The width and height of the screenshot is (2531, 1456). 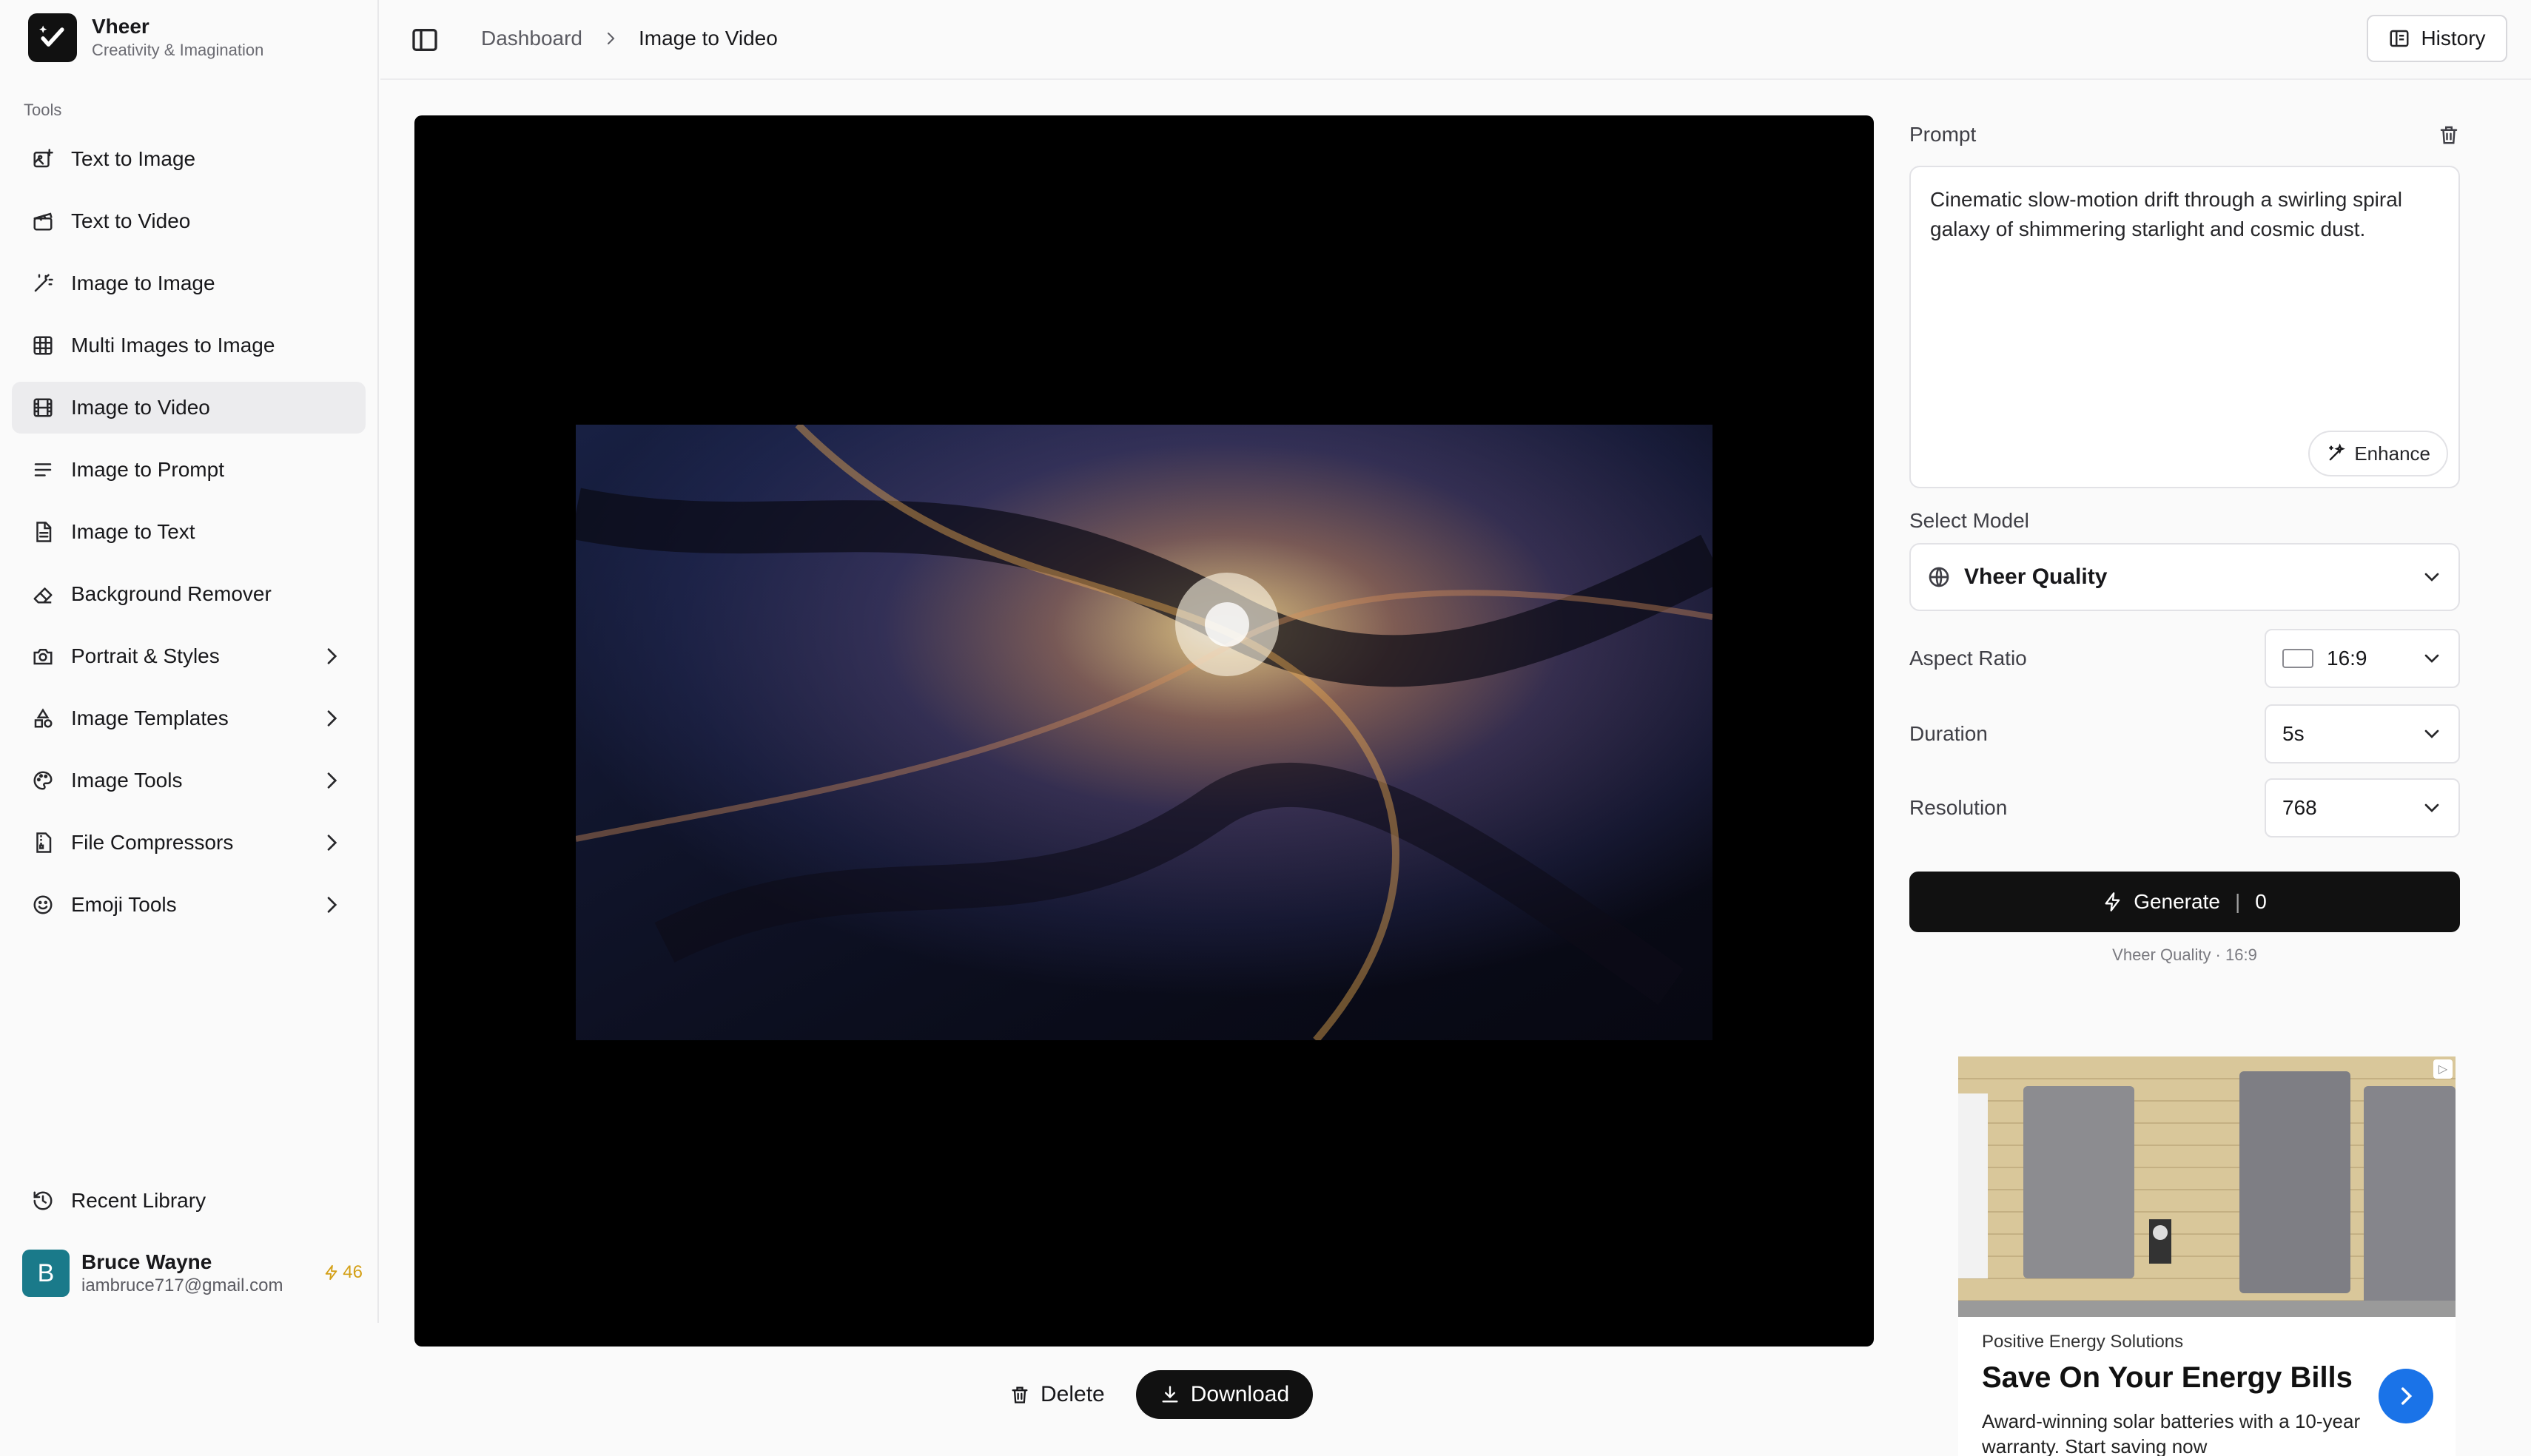 I want to click on generate-cost: 0, so click(x=2261, y=902).